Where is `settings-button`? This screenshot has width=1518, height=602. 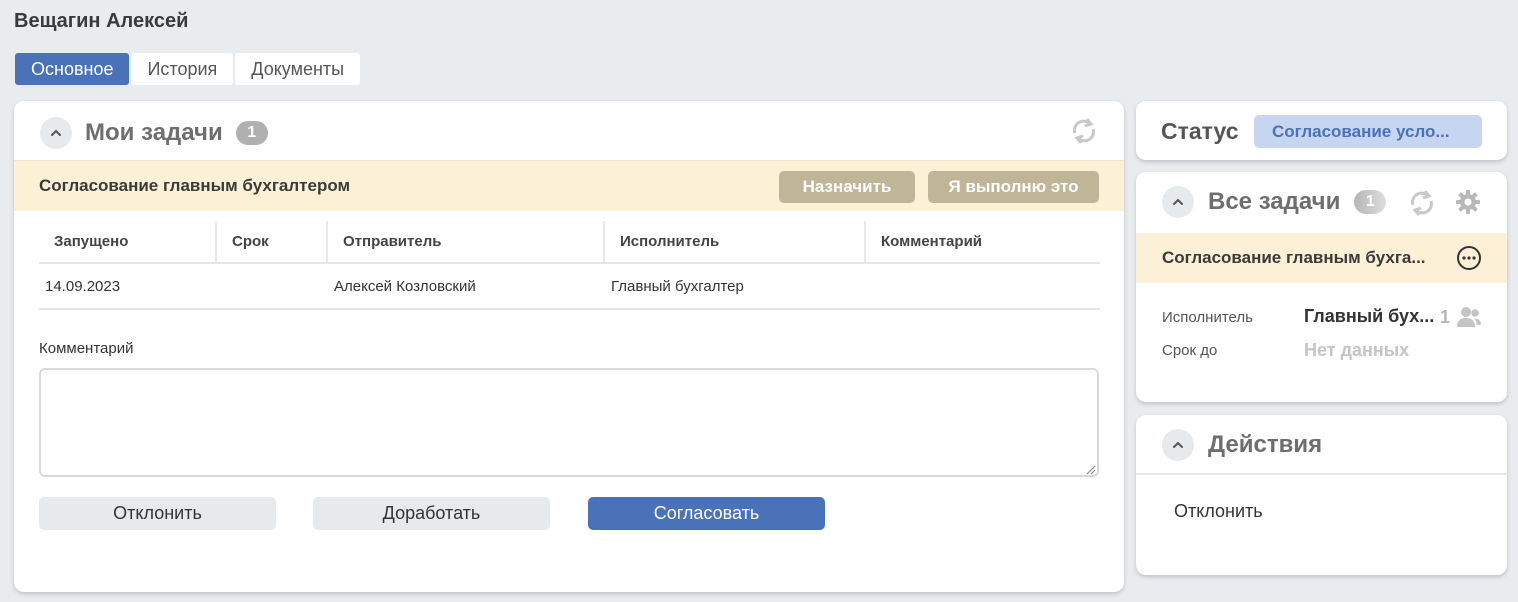 settings-button is located at coordinates (1468, 202).